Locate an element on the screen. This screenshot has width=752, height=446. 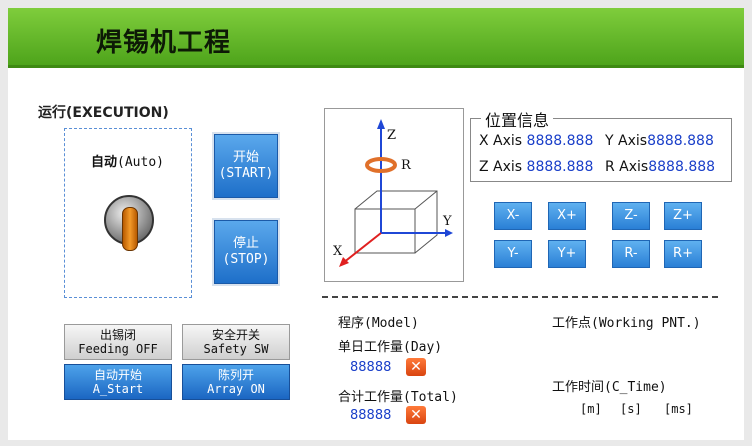
feeding-label-en: Feeding OFF is located at coordinates (118, 349).